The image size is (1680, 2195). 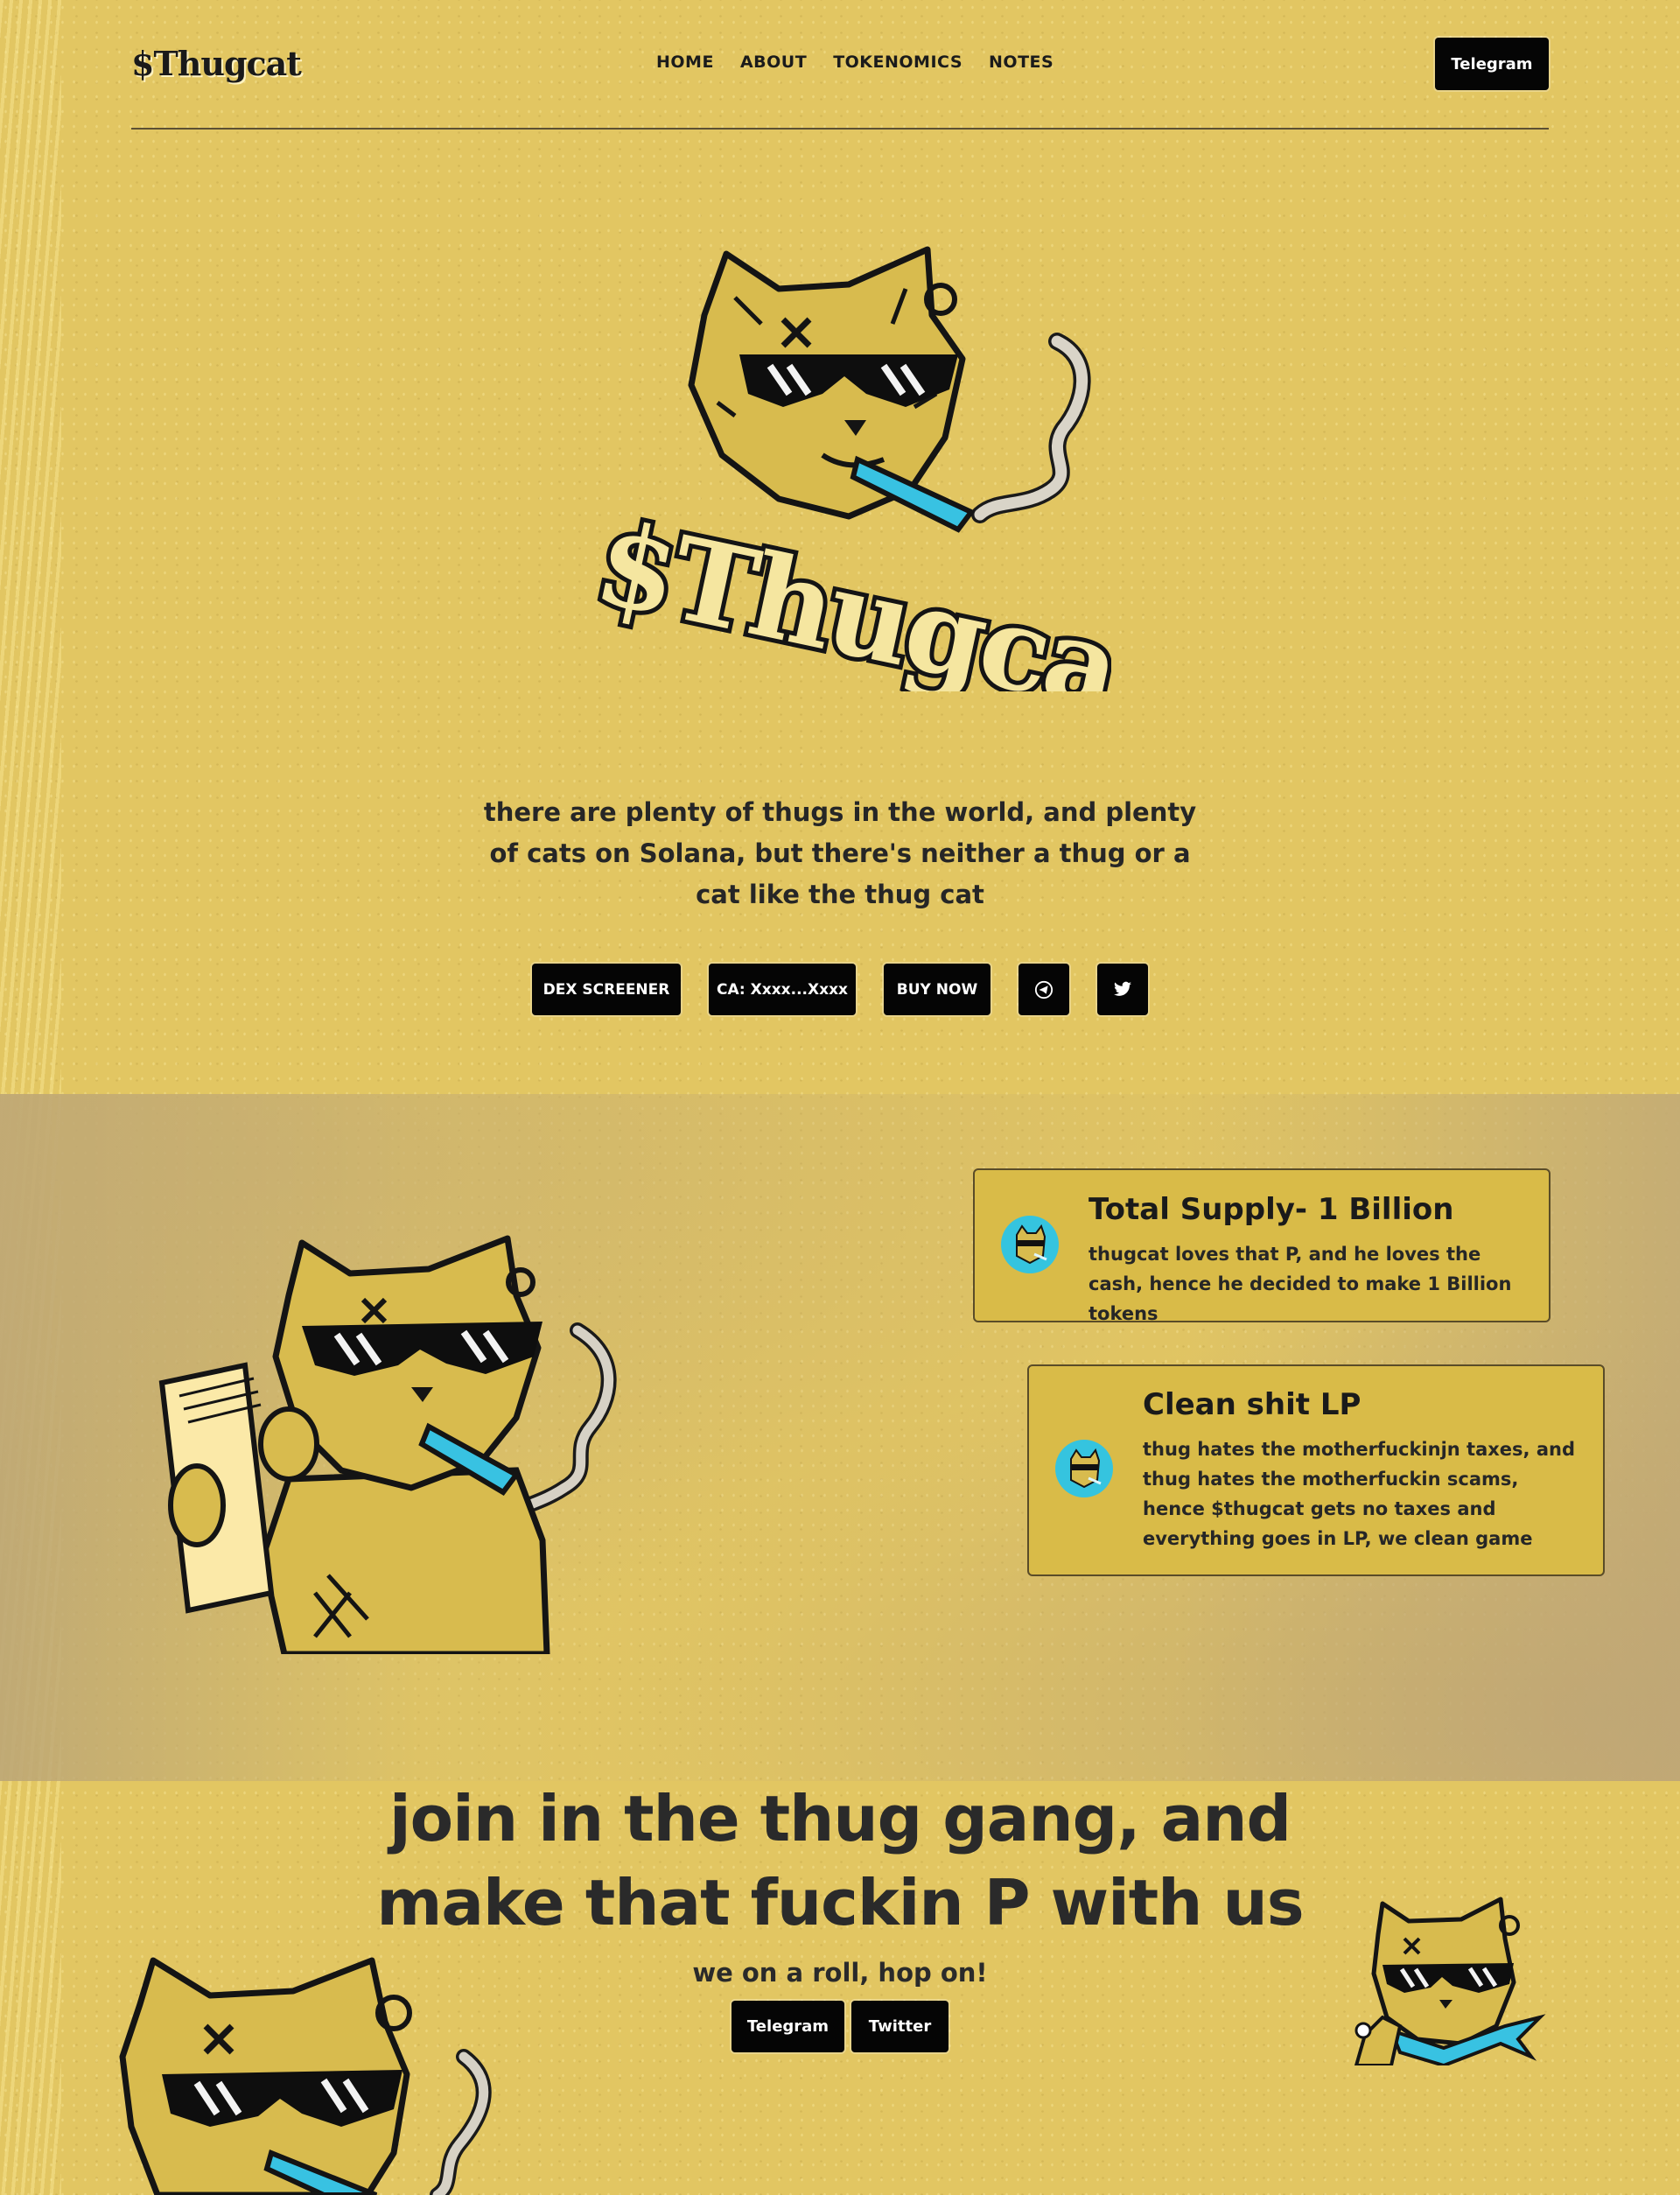 I want to click on telegram-icon, so click(x=1044, y=989).